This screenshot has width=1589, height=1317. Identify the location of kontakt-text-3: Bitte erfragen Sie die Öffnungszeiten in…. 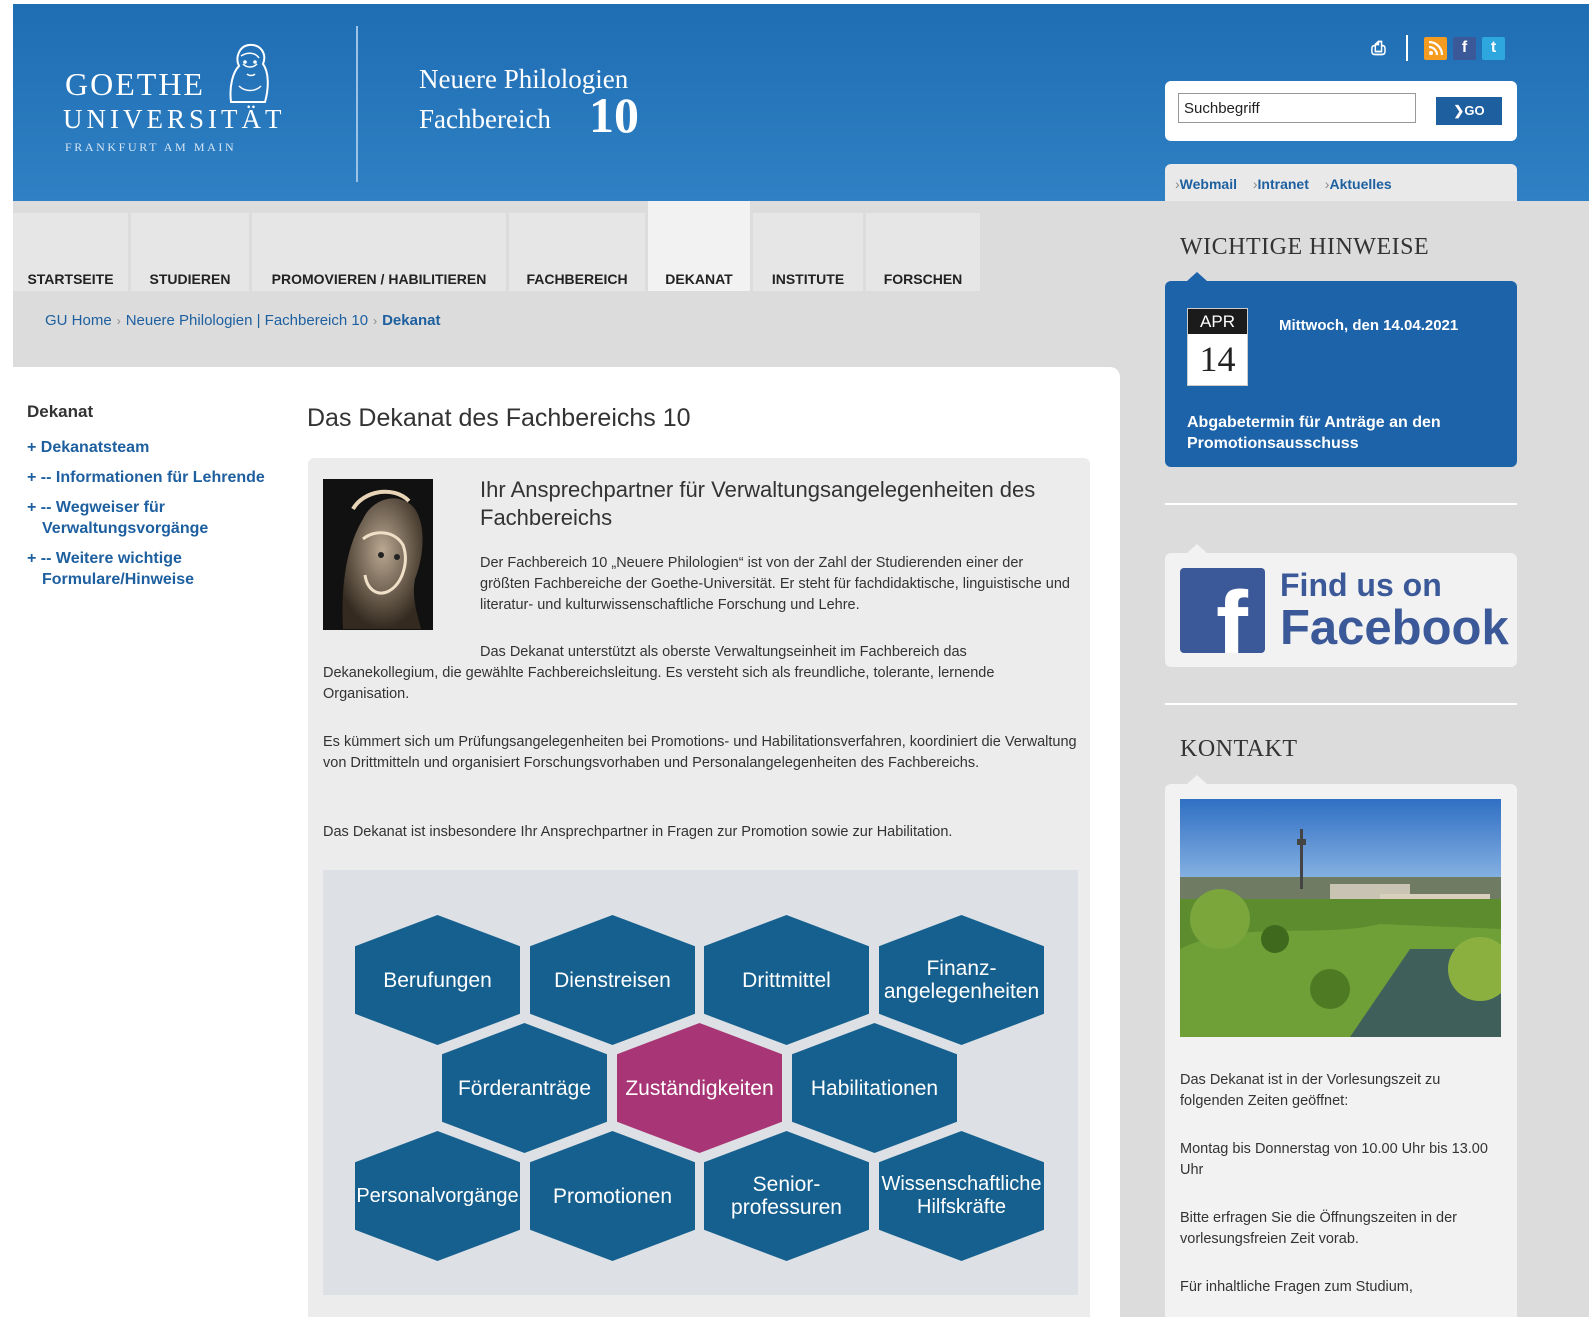
(1319, 1228).